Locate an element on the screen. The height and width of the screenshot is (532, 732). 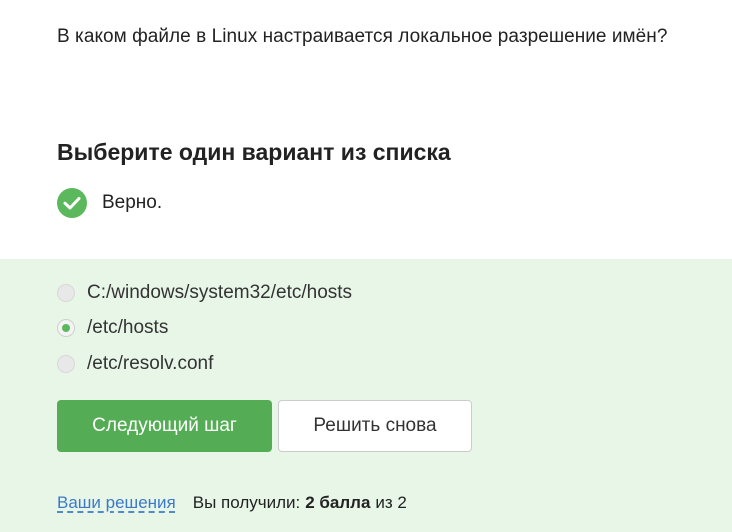
result-label: Верно. is located at coordinates (132, 202).